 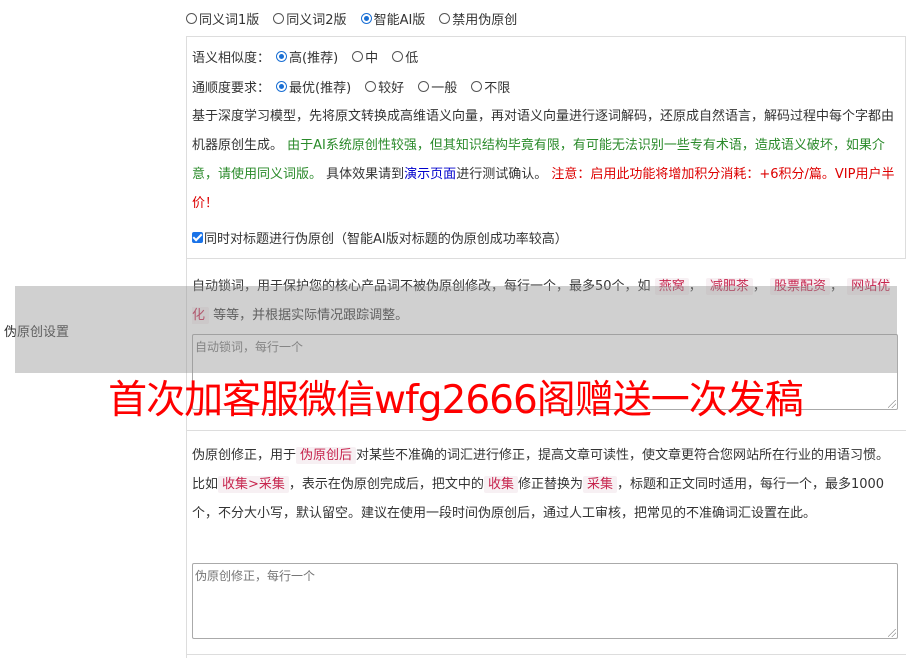 What do you see at coordinates (391, 88) in the screenshot?
I see `option-label: 较好` at bounding box center [391, 88].